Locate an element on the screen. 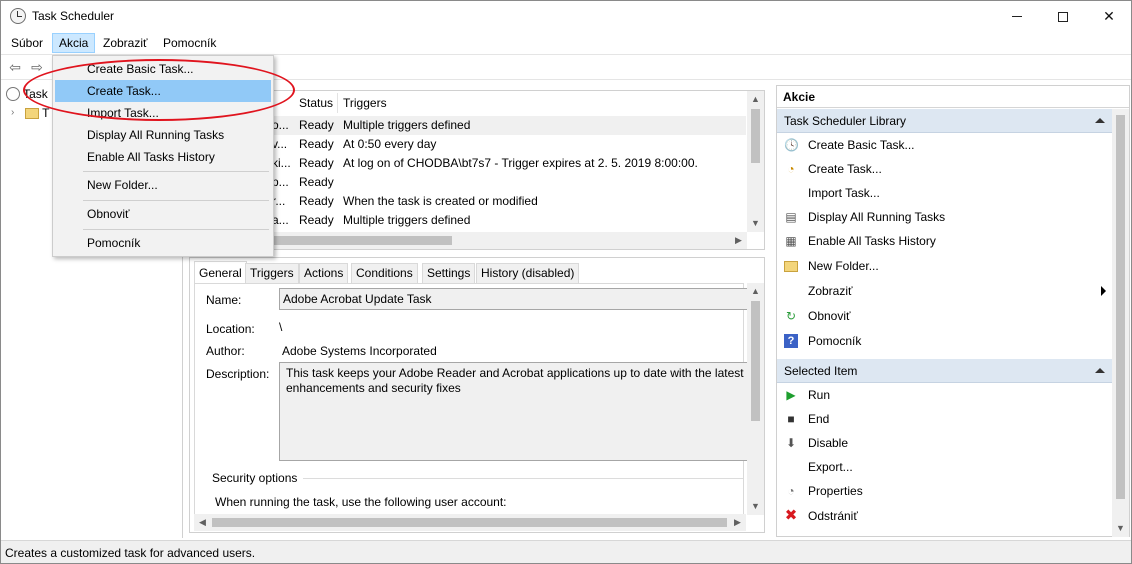 Image resolution: width=1132 pixels, height=564 pixels. section-title: Selected Item is located at coordinates (821, 371).